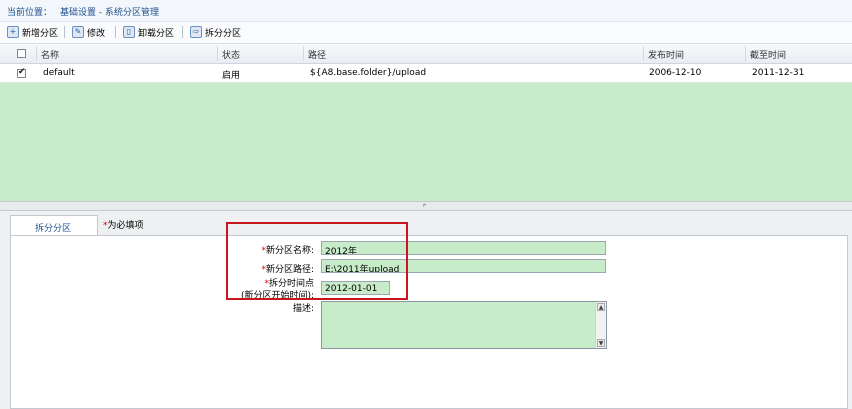  I want to click on header-publish-time: 发布时间, so click(666, 54).